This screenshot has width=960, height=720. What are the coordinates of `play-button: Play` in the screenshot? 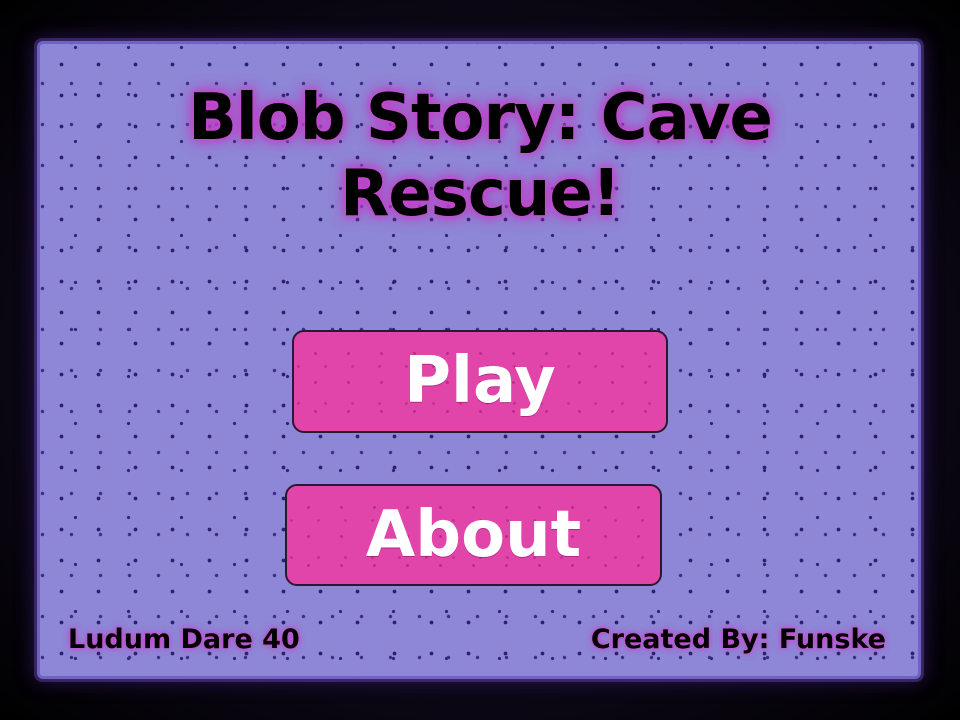 It's located at (480, 381).